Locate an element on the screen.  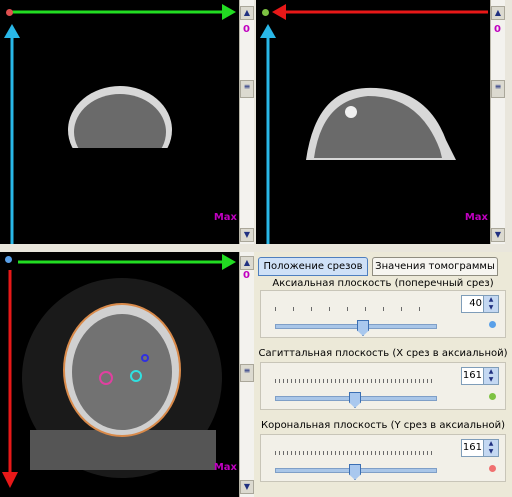
axial-group: 40 ▲ ▼ is located at coordinates (383, 314).